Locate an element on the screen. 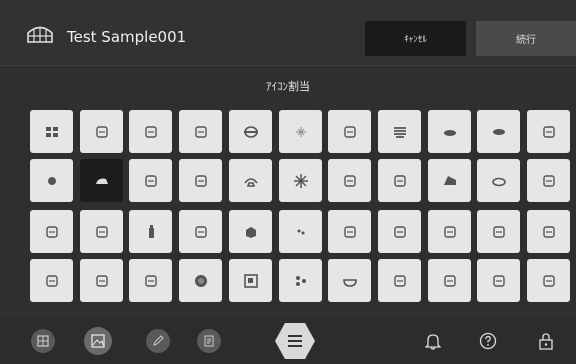 This screenshot has width=576, height=364. croissant-icon is located at coordinates (200, 131).